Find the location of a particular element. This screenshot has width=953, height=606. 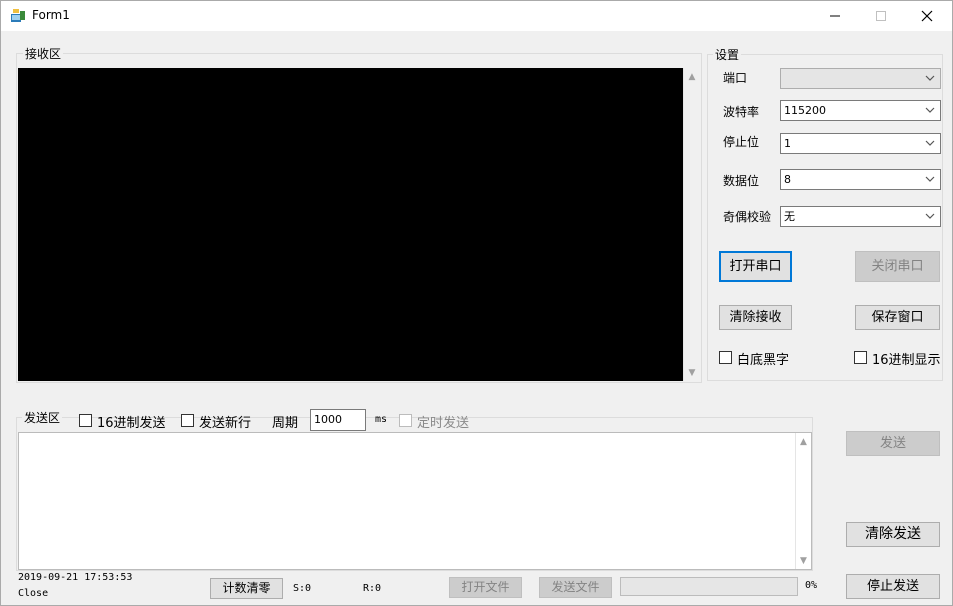

maximize-icon is located at coordinates (881, 16).